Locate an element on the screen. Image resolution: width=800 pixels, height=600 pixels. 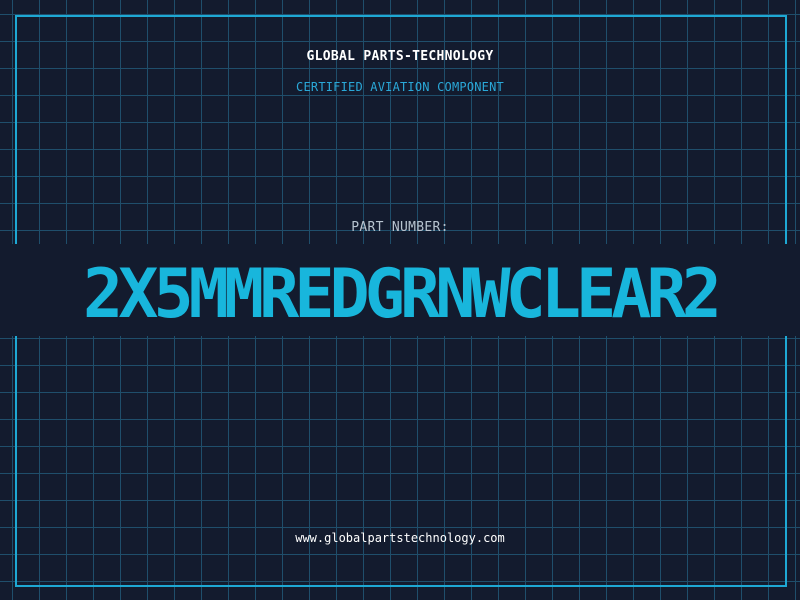
certification-subtitle: CERTIFIED AVIATION COMPONENT is located at coordinates (400, 87).